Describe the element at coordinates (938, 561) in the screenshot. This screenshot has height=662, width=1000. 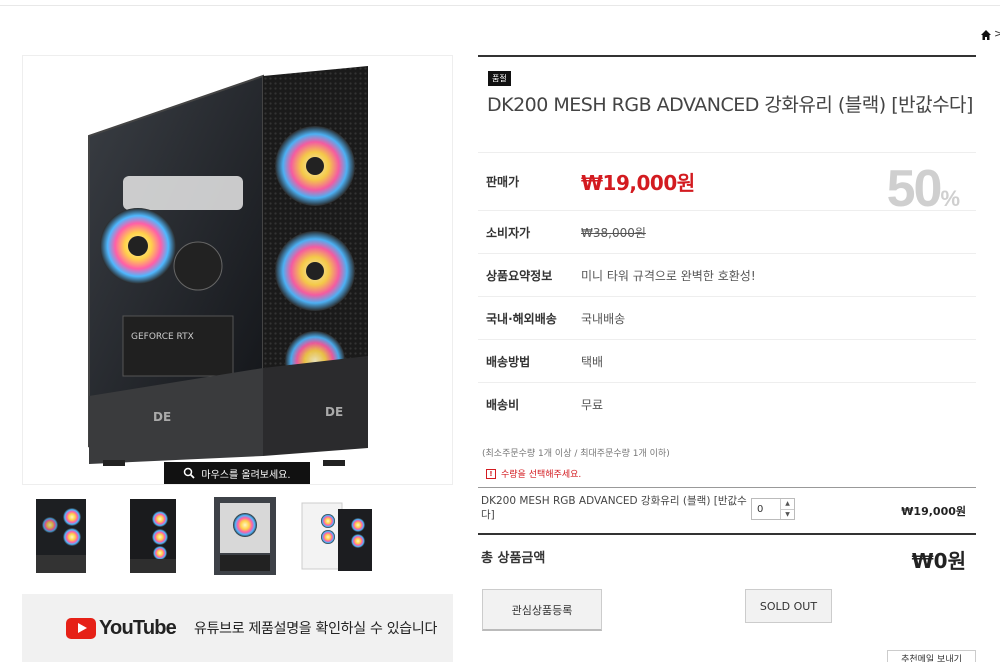
I see `total-value: ₩0원` at that location.